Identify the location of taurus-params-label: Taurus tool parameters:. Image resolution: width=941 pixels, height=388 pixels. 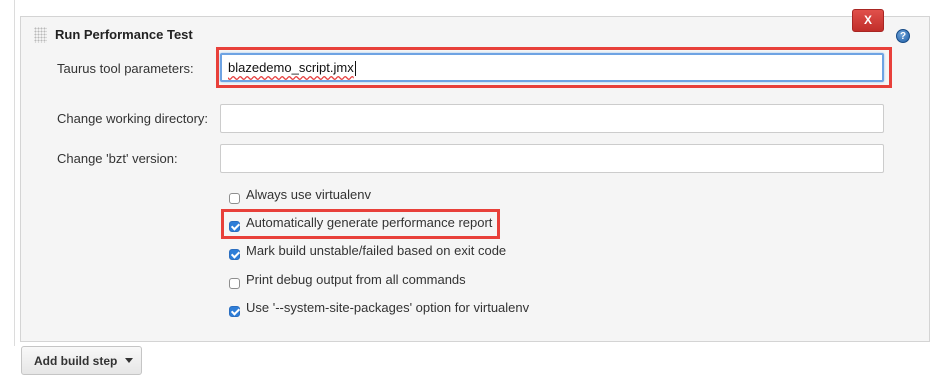
(125, 68).